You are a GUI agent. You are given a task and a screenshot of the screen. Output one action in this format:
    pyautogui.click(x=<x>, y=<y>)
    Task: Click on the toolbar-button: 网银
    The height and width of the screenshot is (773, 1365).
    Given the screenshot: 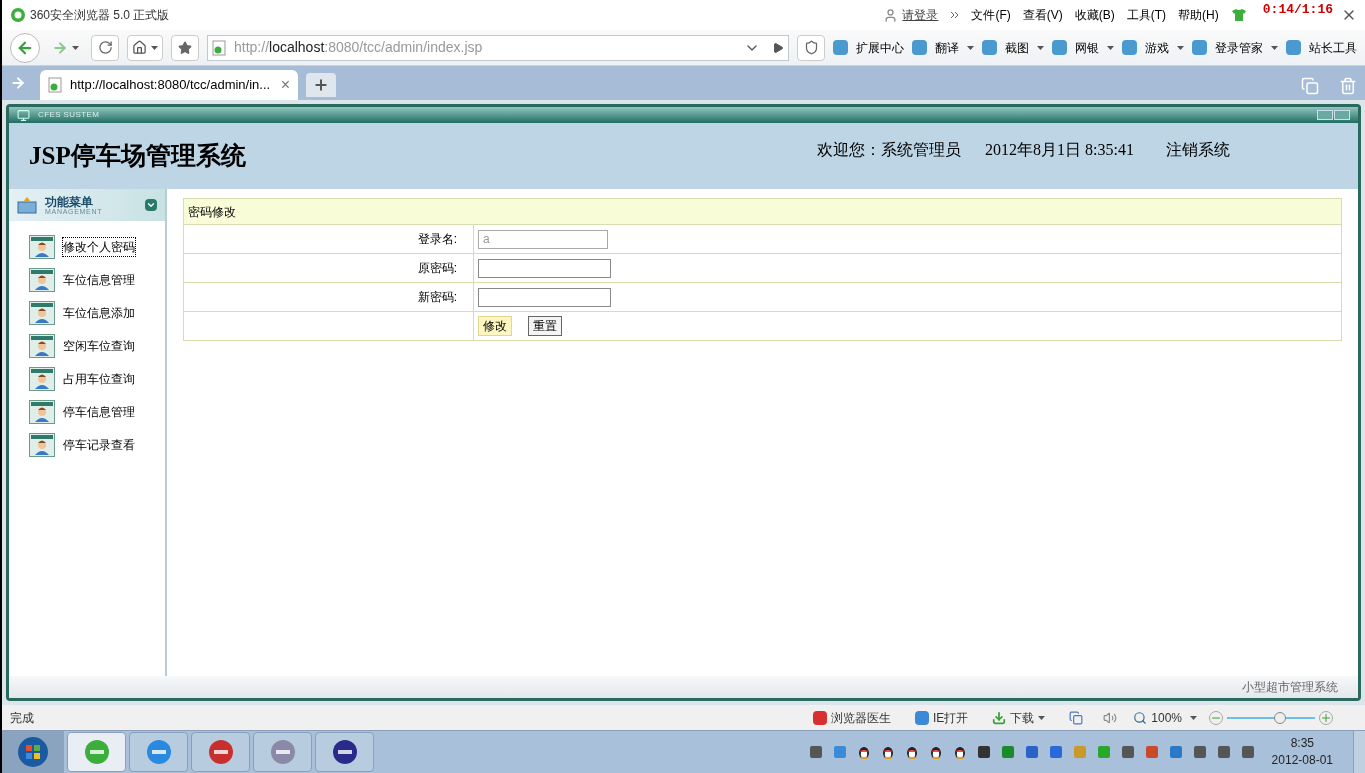 What is the action you would take?
    pyautogui.click(x=1087, y=47)
    